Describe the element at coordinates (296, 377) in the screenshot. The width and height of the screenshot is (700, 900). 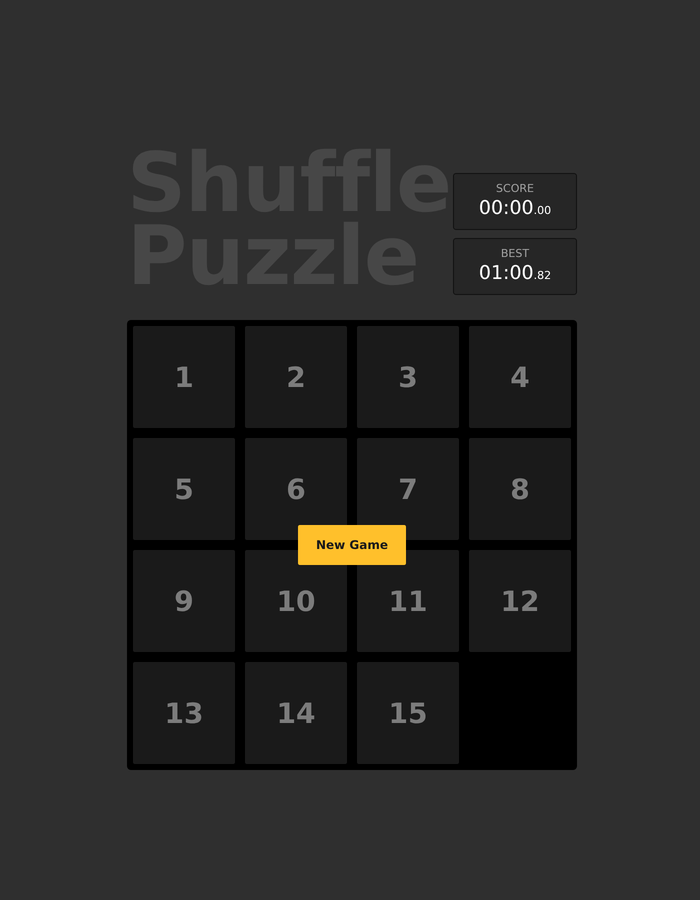
I see `puzzle-tile: 2` at that location.